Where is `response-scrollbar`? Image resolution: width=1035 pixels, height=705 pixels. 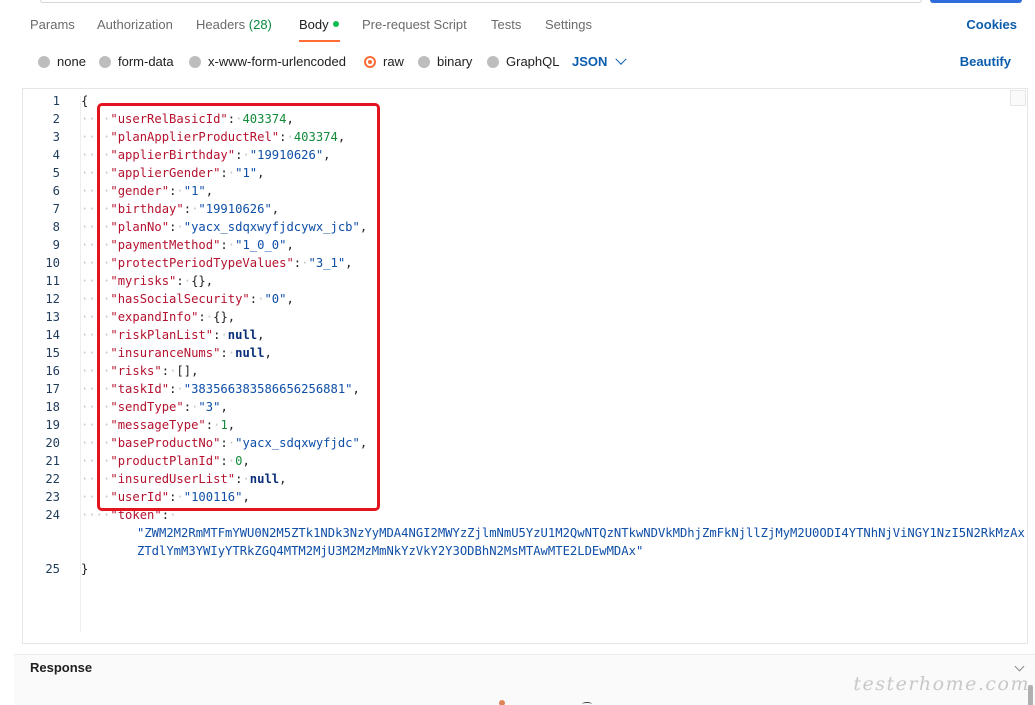 response-scrollbar is located at coordinates (1030, 695).